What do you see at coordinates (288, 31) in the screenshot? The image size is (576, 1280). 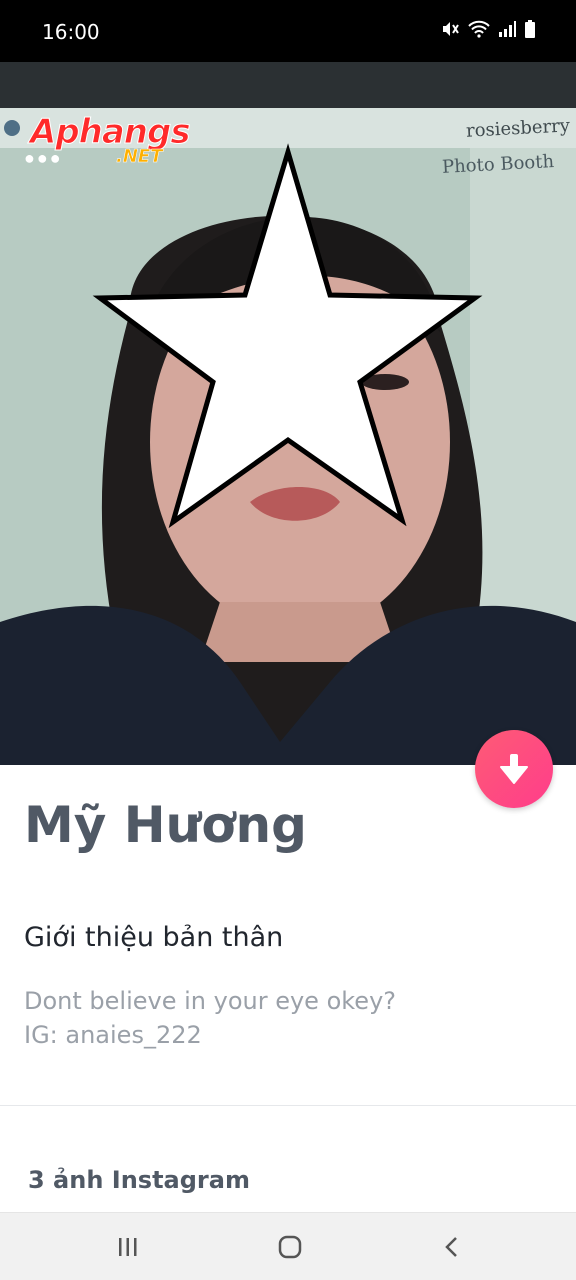 I see `status-bar: 16:00` at bounding box center [288, 31].